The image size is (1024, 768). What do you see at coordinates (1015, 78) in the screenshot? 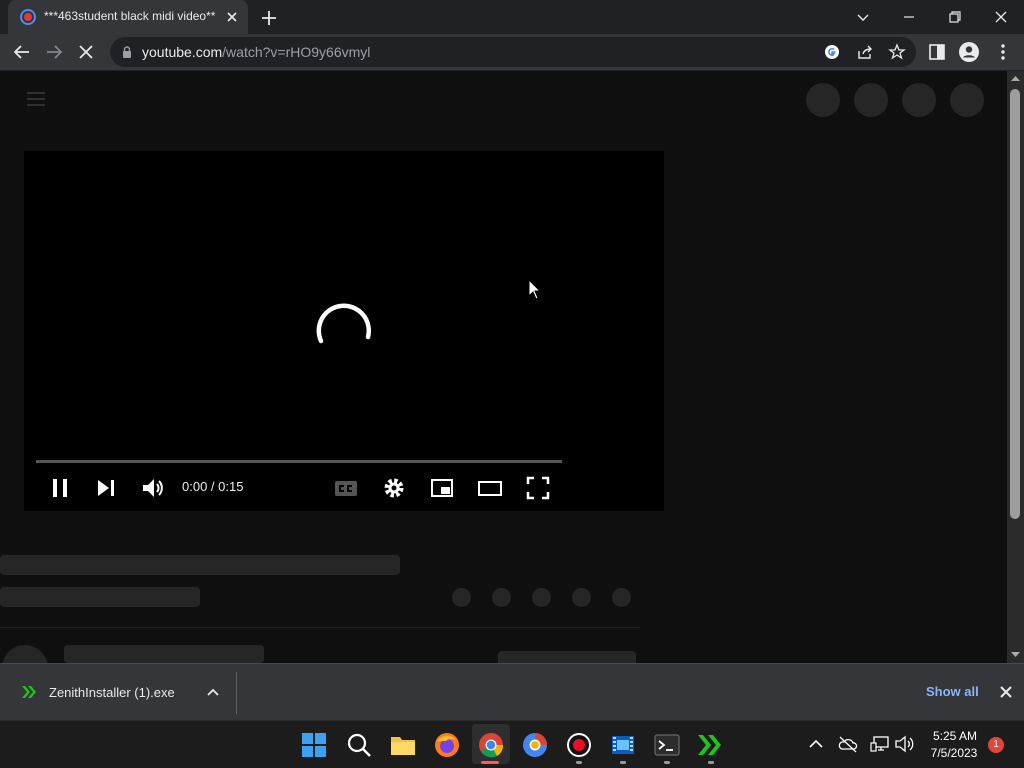
I see `scroll-up-arrow-icon` at bounding box center [1015, 78].